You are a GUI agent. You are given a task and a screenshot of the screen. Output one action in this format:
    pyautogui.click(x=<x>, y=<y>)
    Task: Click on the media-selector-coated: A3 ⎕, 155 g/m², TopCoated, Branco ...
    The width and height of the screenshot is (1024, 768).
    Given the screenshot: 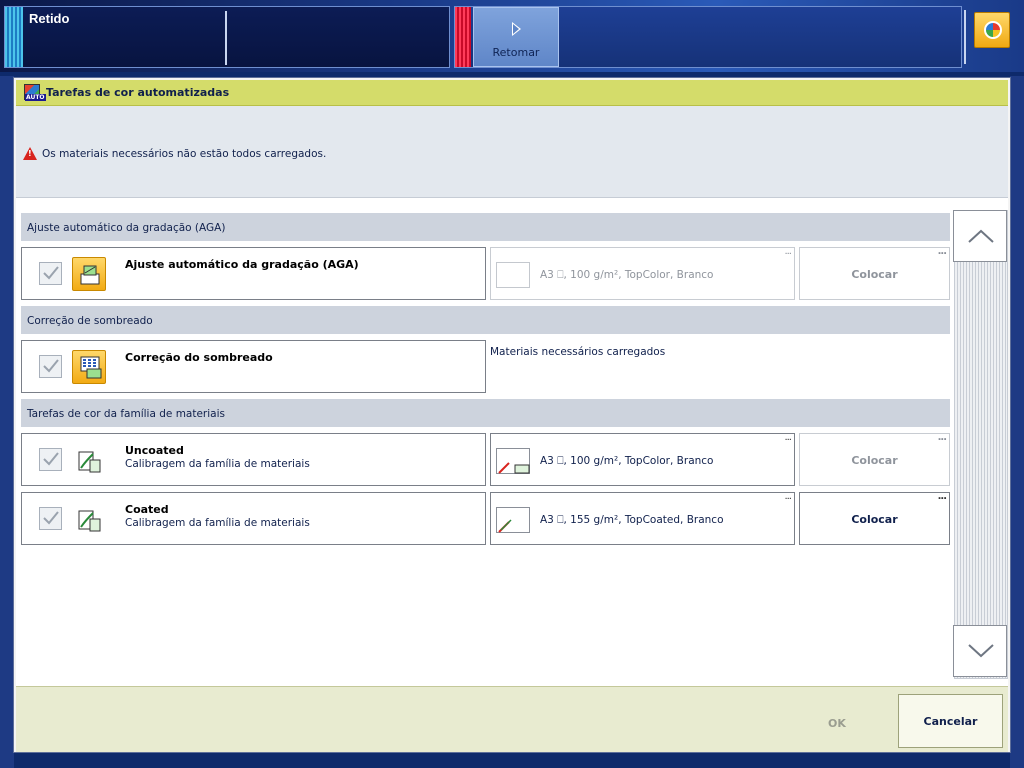 What is the action you would take?
    pyautogui.click(x=642, y=518)
    